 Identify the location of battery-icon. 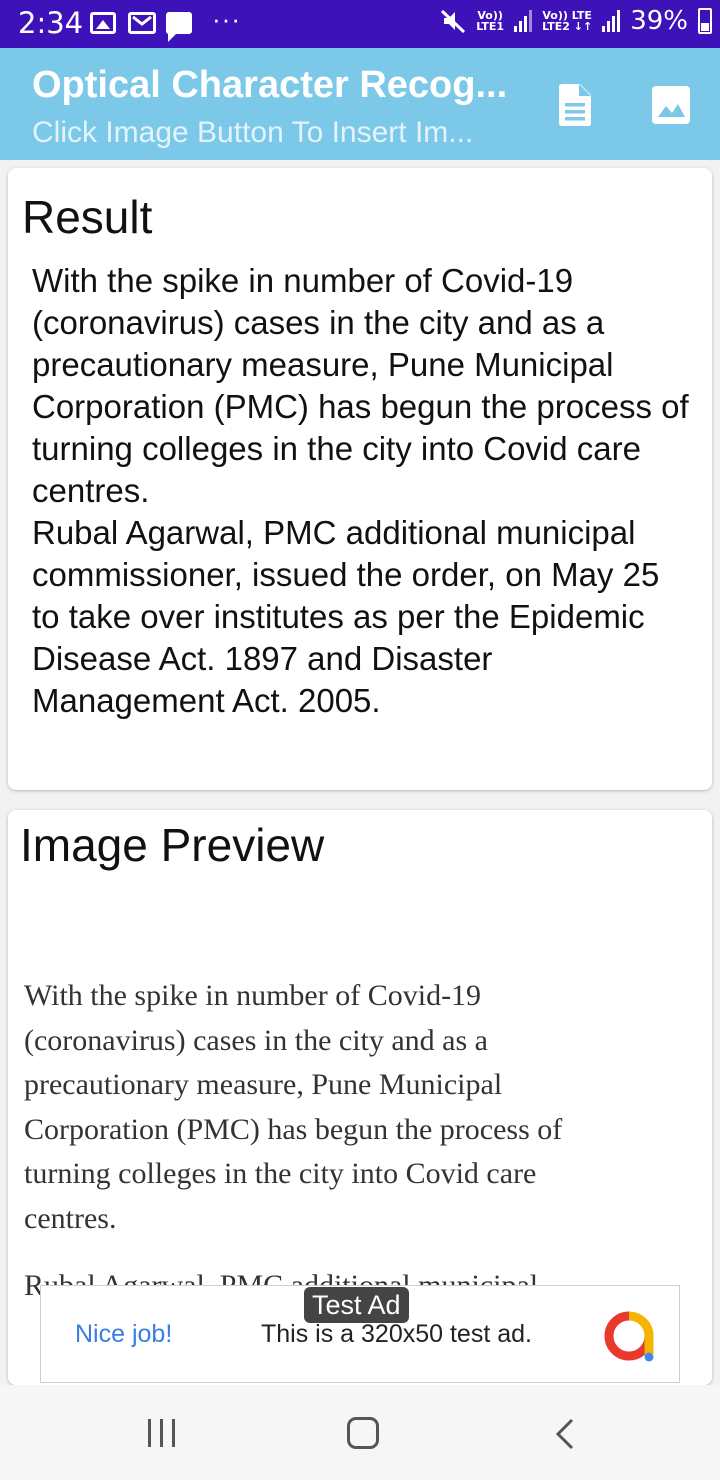
(705, 21).